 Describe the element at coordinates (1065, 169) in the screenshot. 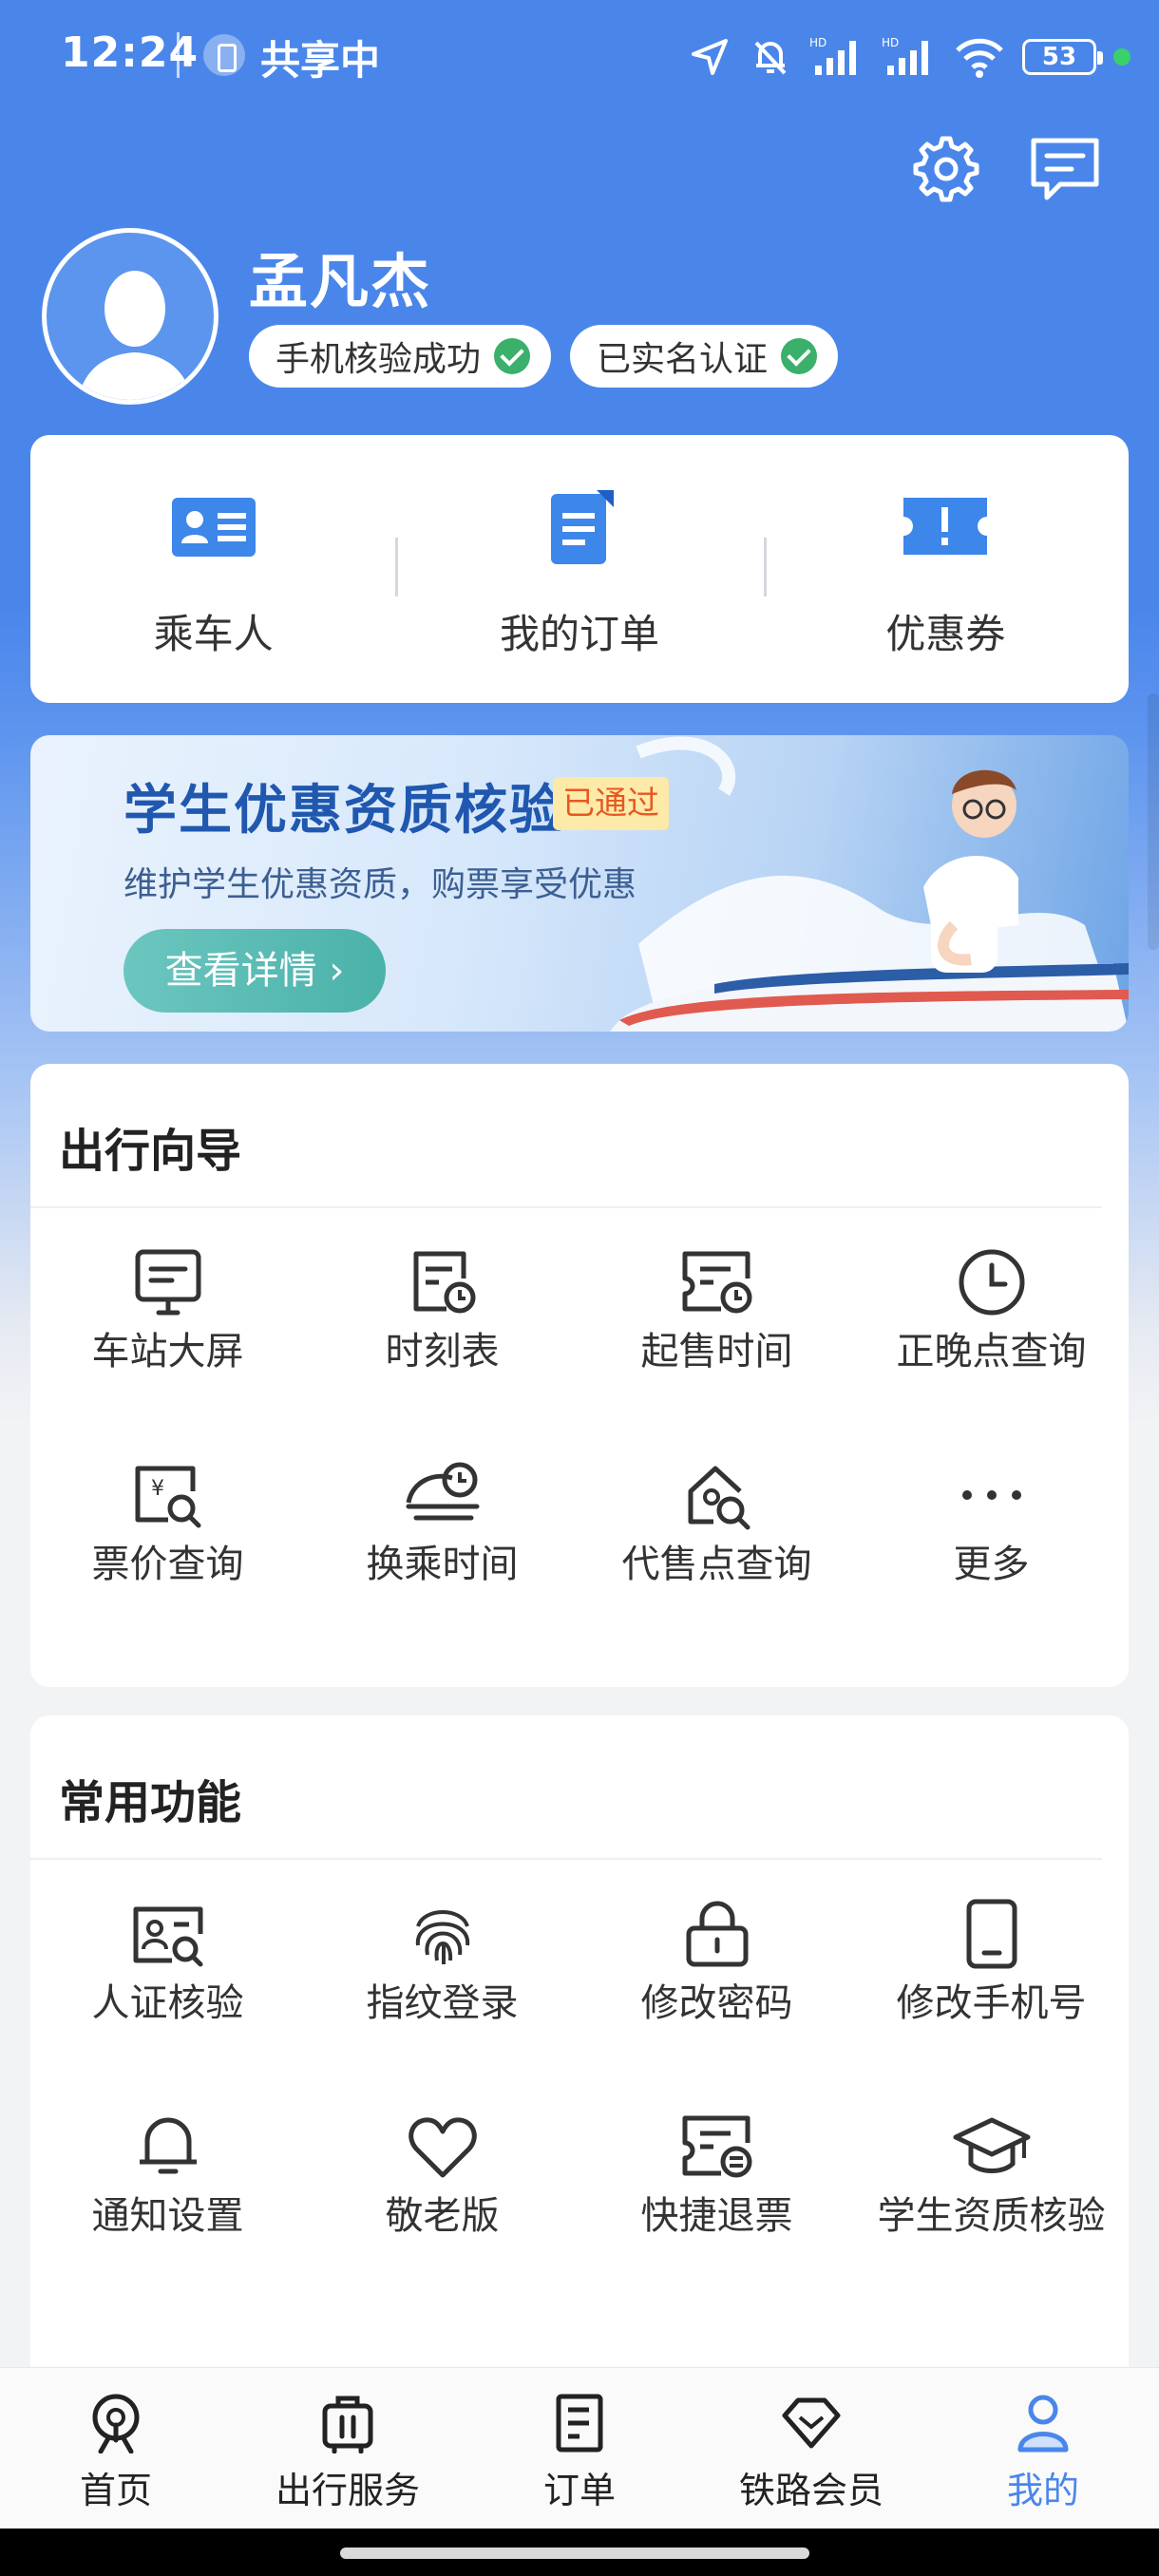

I see `message-icon` at that location.